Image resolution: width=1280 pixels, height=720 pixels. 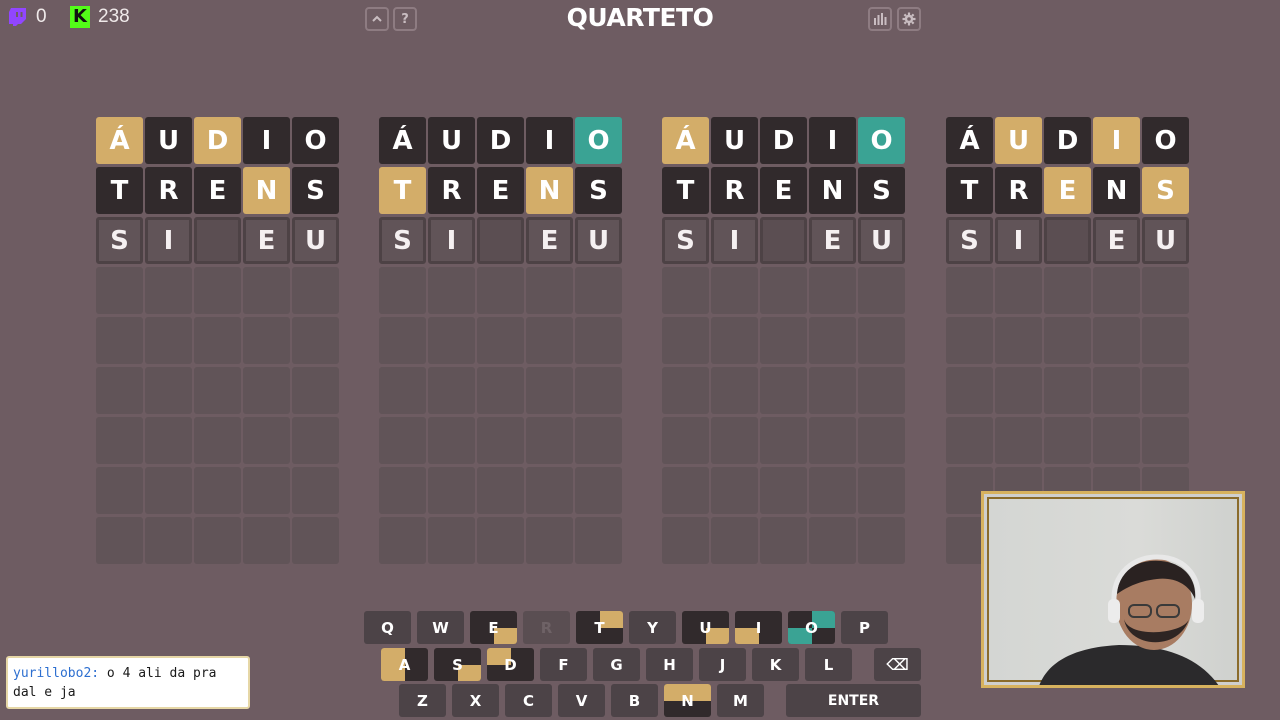 I want to click on key-u: U, so click(x=705, y=627).